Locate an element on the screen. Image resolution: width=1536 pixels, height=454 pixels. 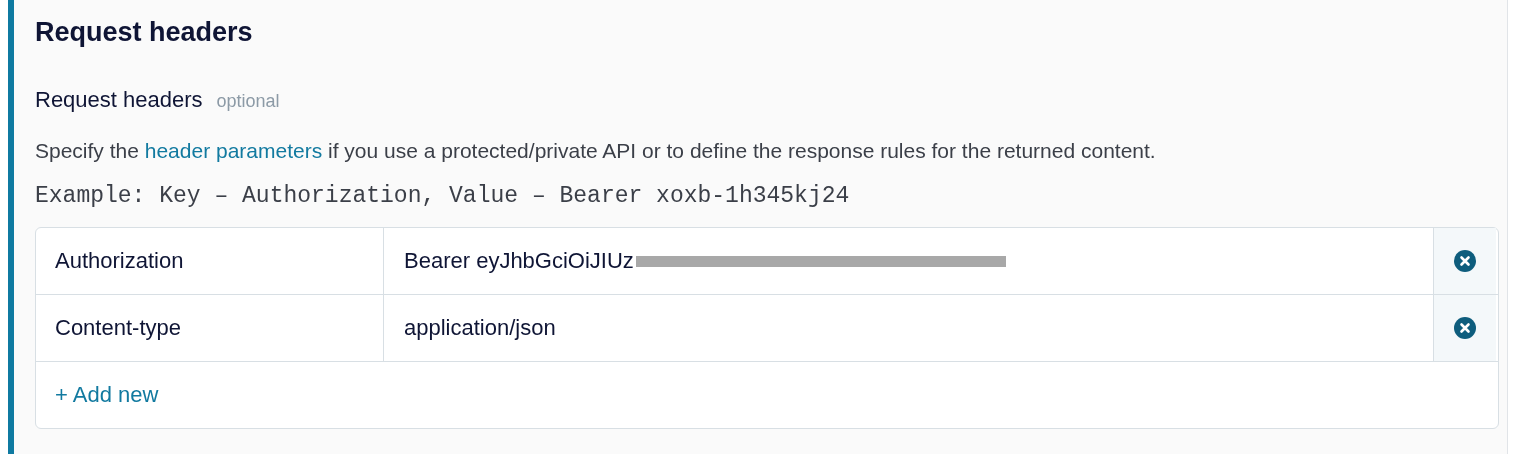
optional-hint: optional is located at coordinates (248, 101).